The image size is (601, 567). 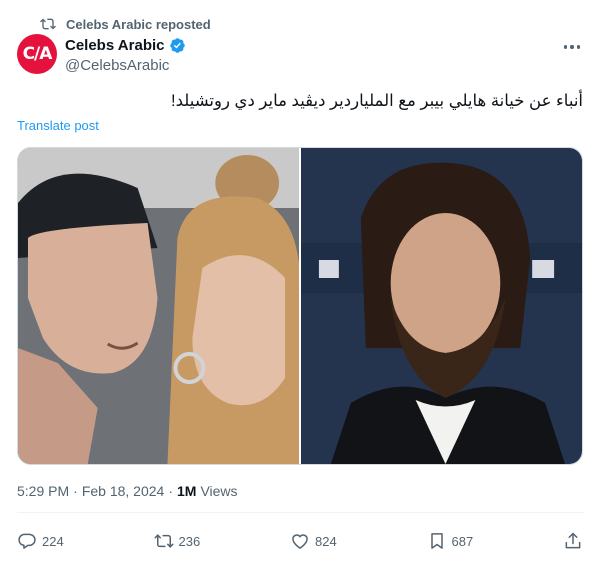 I want to click on repost-count: 236, so click(x=189, y=541).